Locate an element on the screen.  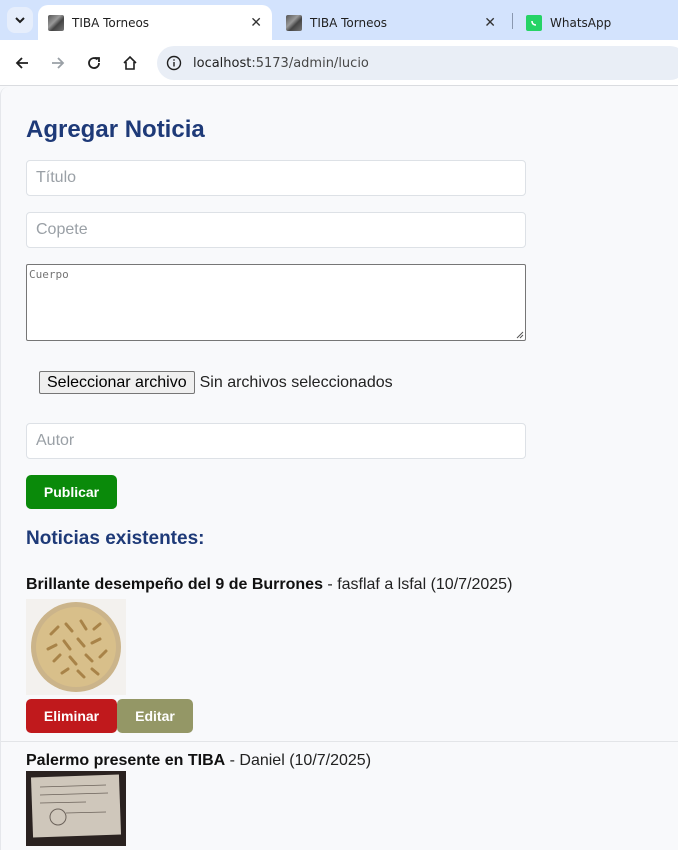
tab-title: WhatsApp is located at coordinates (581, 22).